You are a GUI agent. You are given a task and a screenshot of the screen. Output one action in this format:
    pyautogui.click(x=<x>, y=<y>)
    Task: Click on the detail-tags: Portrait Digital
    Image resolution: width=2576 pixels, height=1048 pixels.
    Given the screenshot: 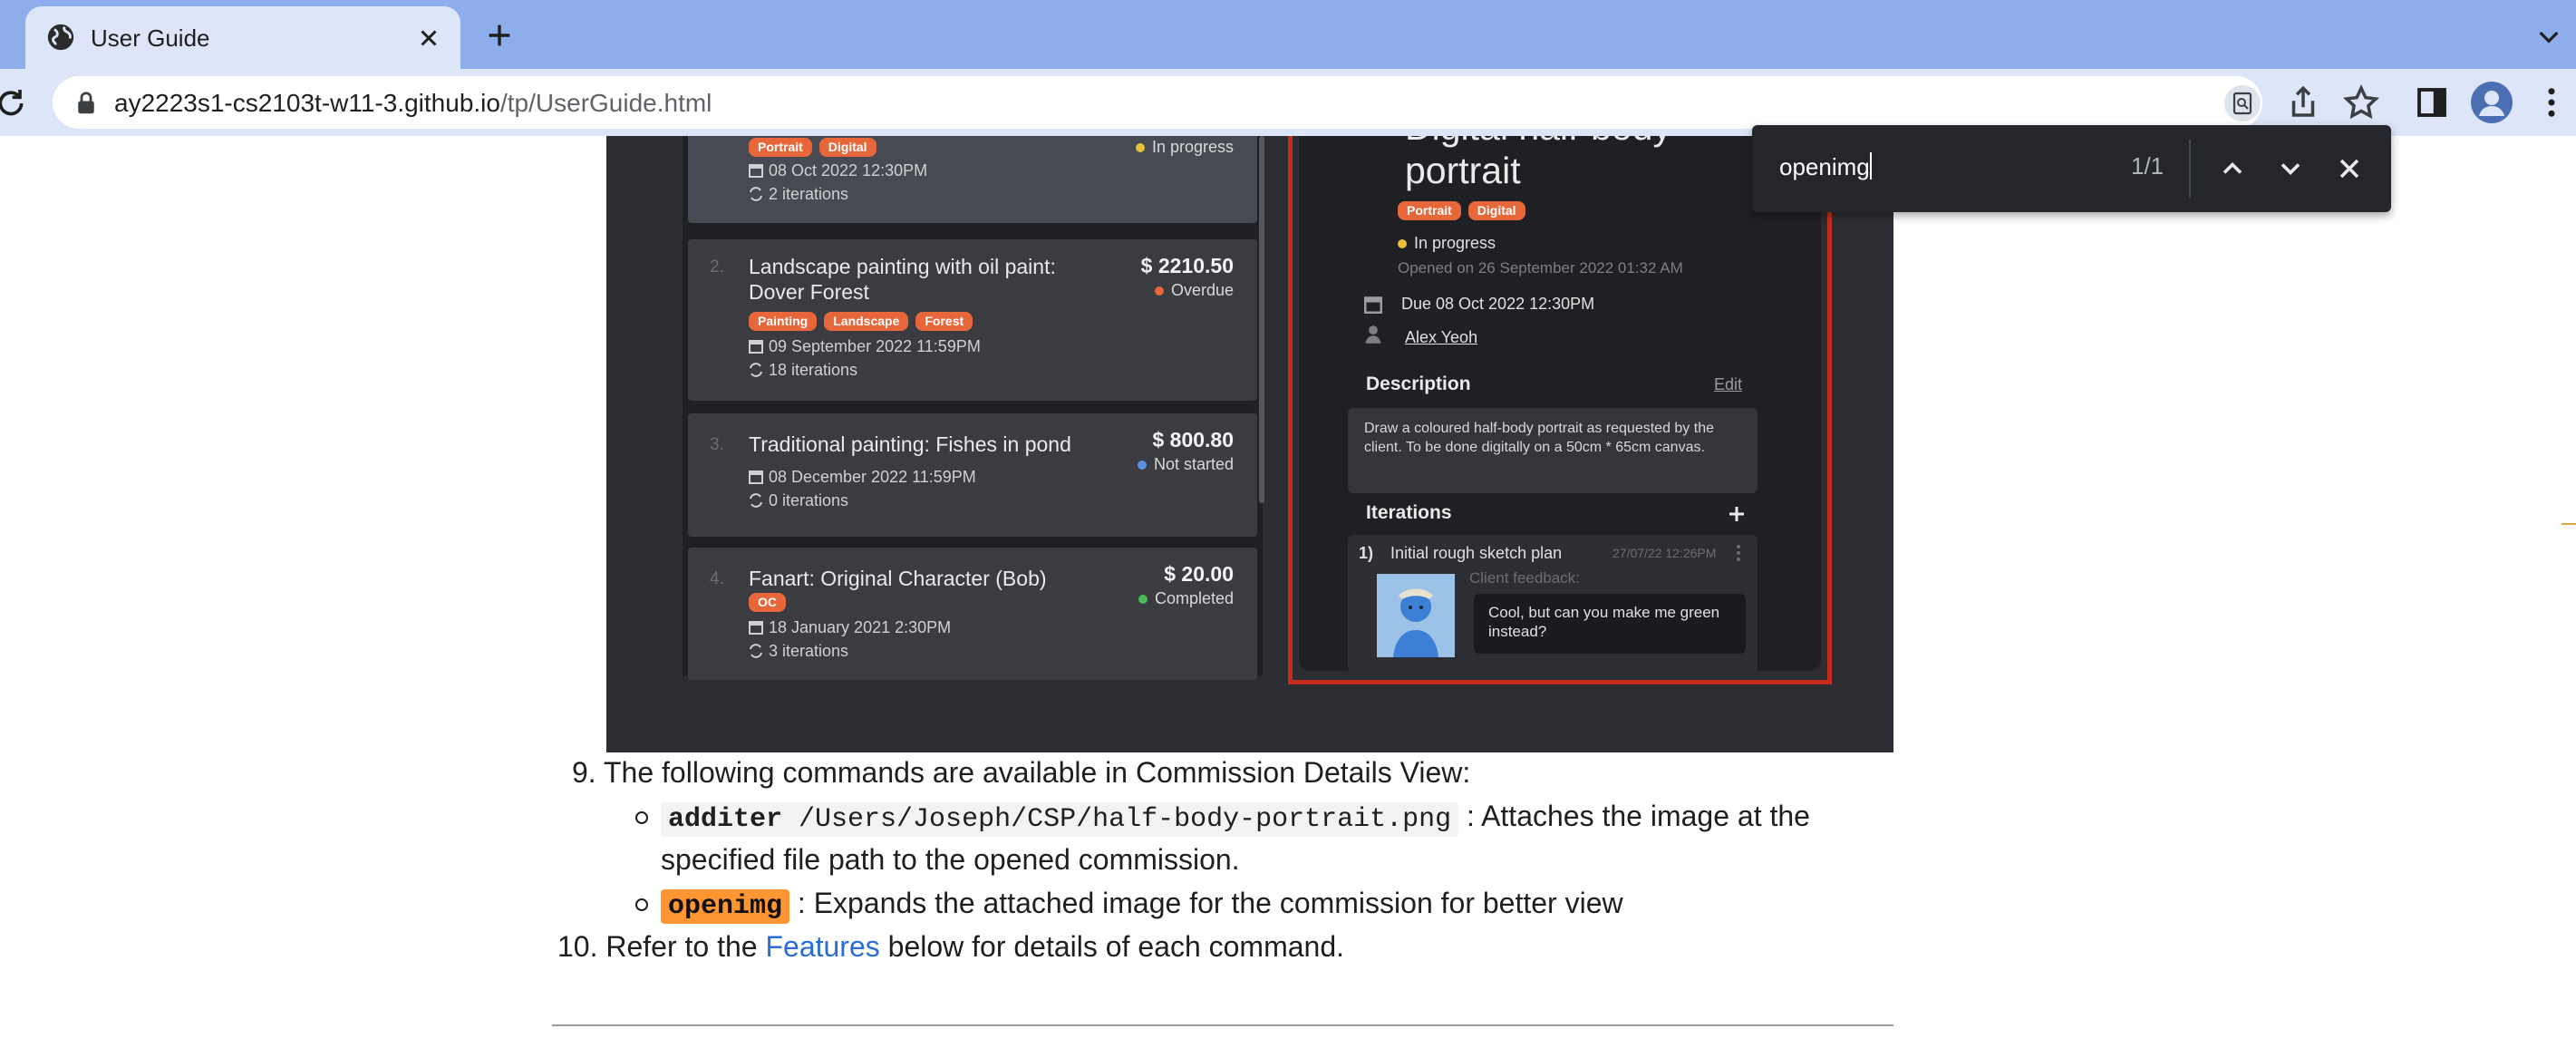 What is the action you would take?
    pyautogui.click(x=1465, y=210)
    